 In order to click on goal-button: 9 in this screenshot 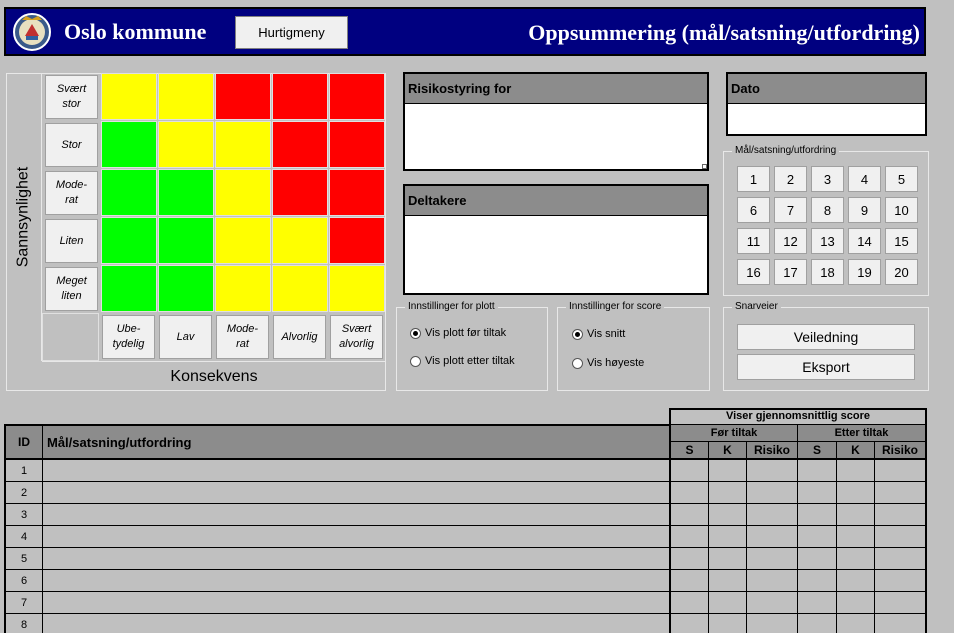, I will do `click(864, 210)`.